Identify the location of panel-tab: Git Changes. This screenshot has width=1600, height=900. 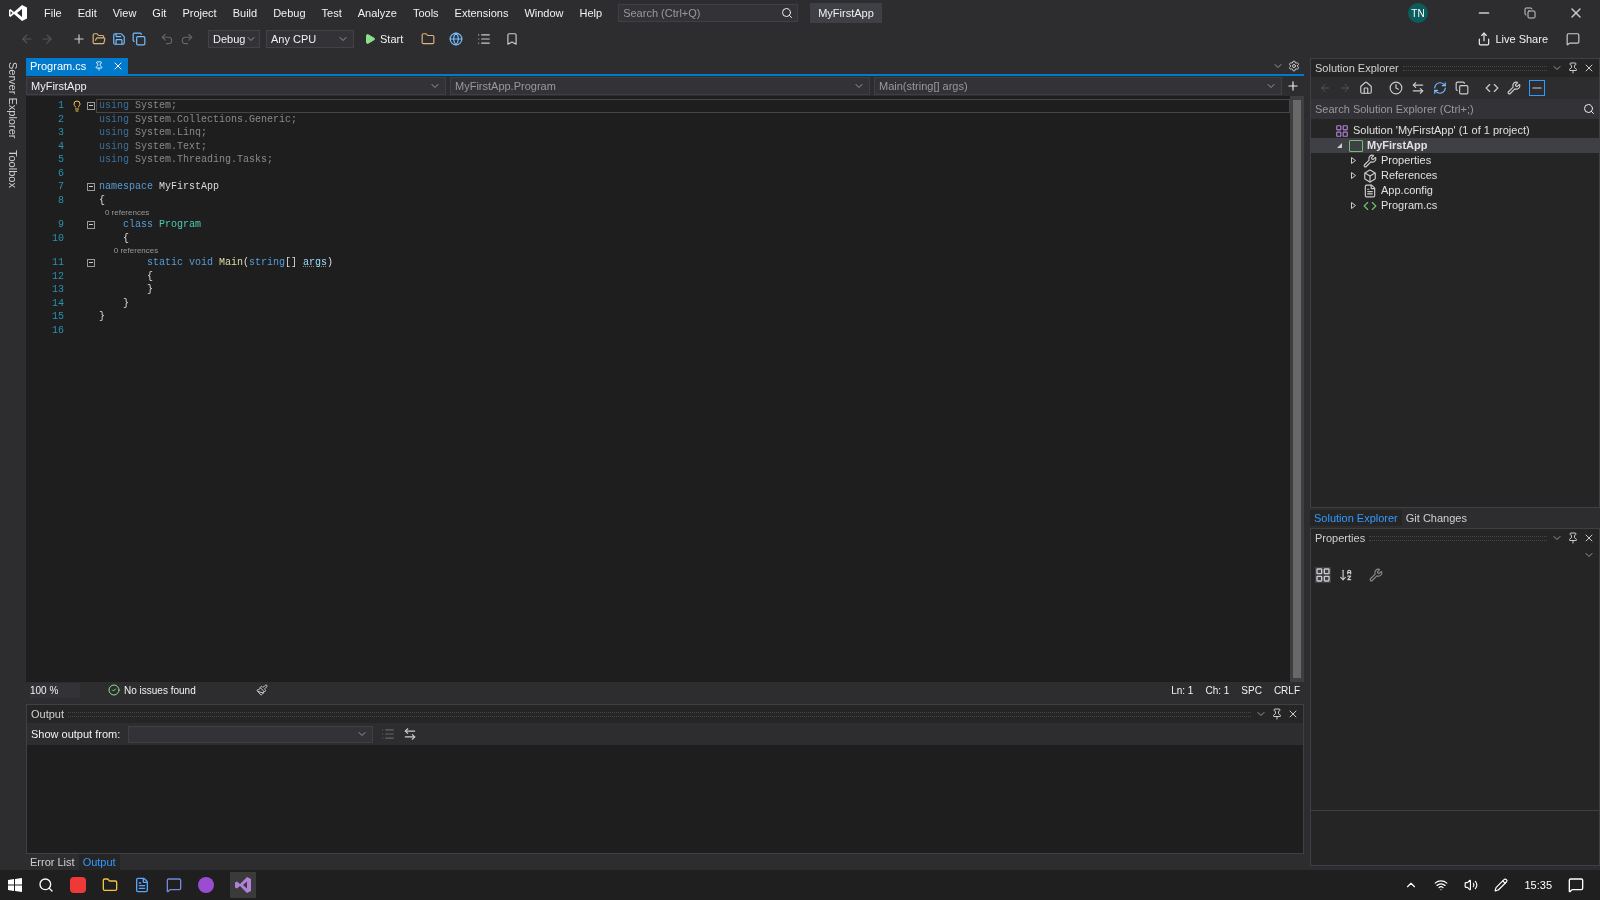
(1436, 518).